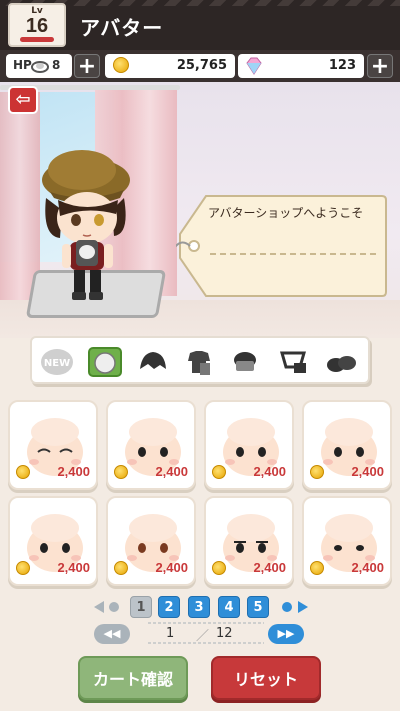 The image size is (400, 711). I want to click on tab-hat, so click(245, 362).